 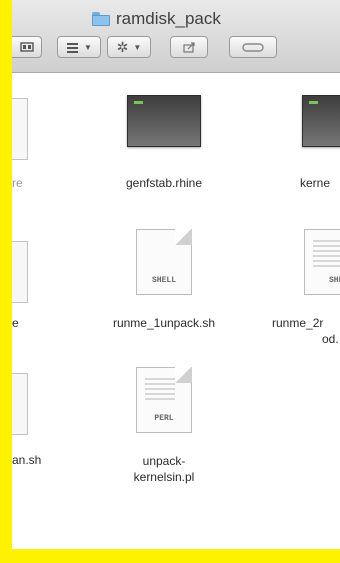 What do you see at coordinates (17, 183) in the screenshot?
I see `file-name: re` at bounding box center [17, 183].